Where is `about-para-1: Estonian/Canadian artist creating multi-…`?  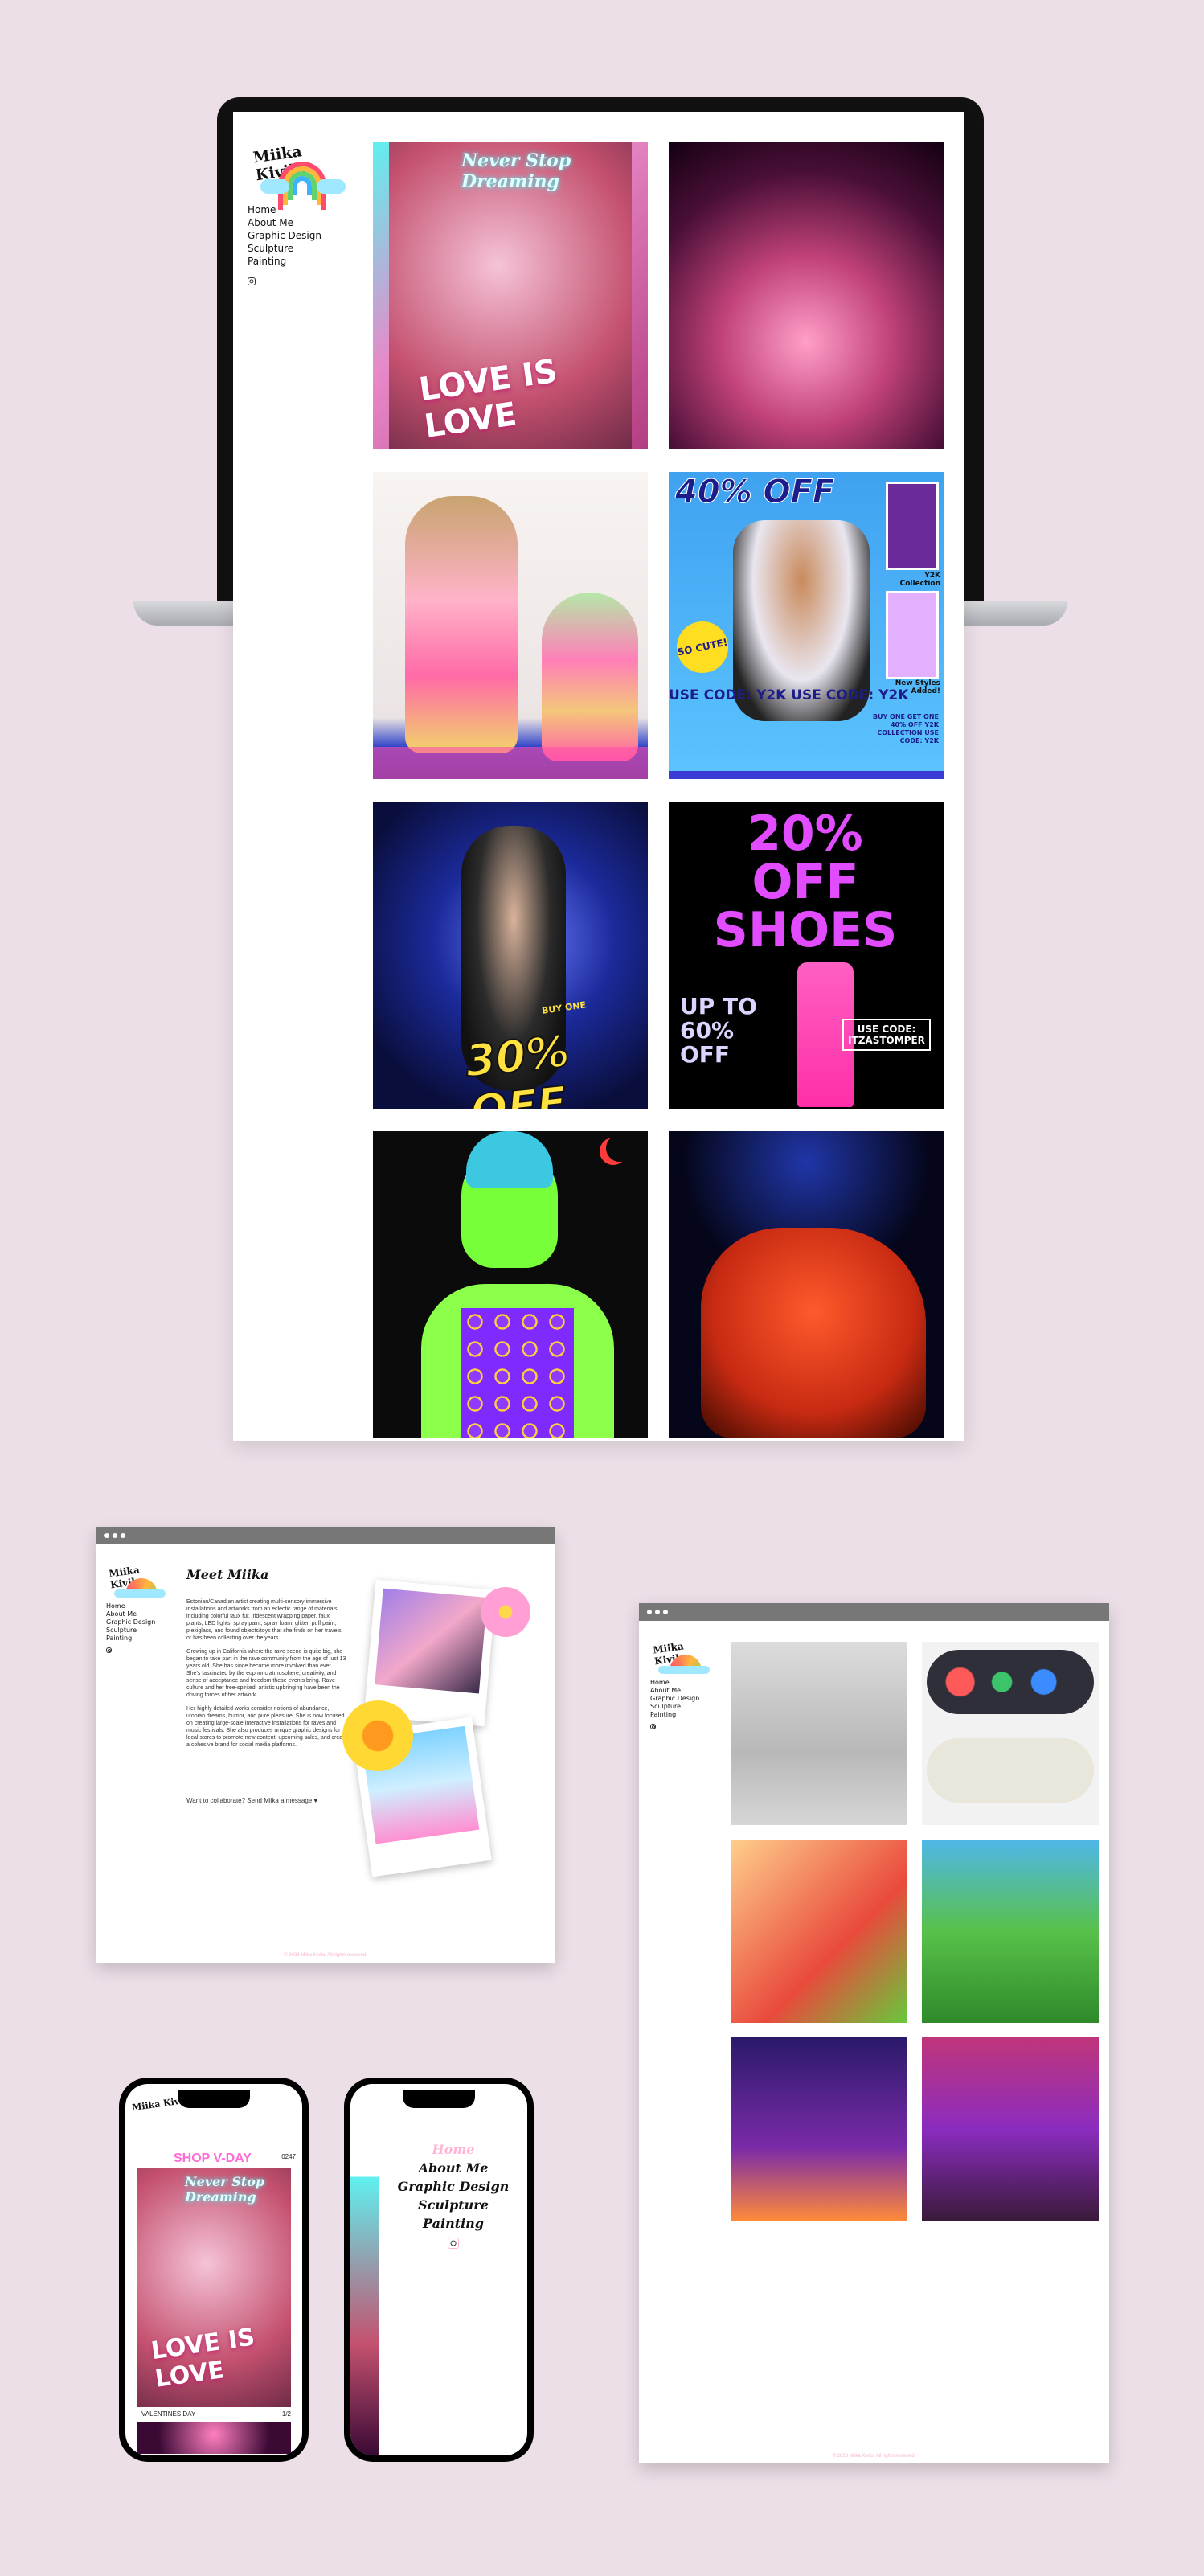
about-para-1: Estonian/Canadian artist creating multi-… is located at coordinates (264, 1620).